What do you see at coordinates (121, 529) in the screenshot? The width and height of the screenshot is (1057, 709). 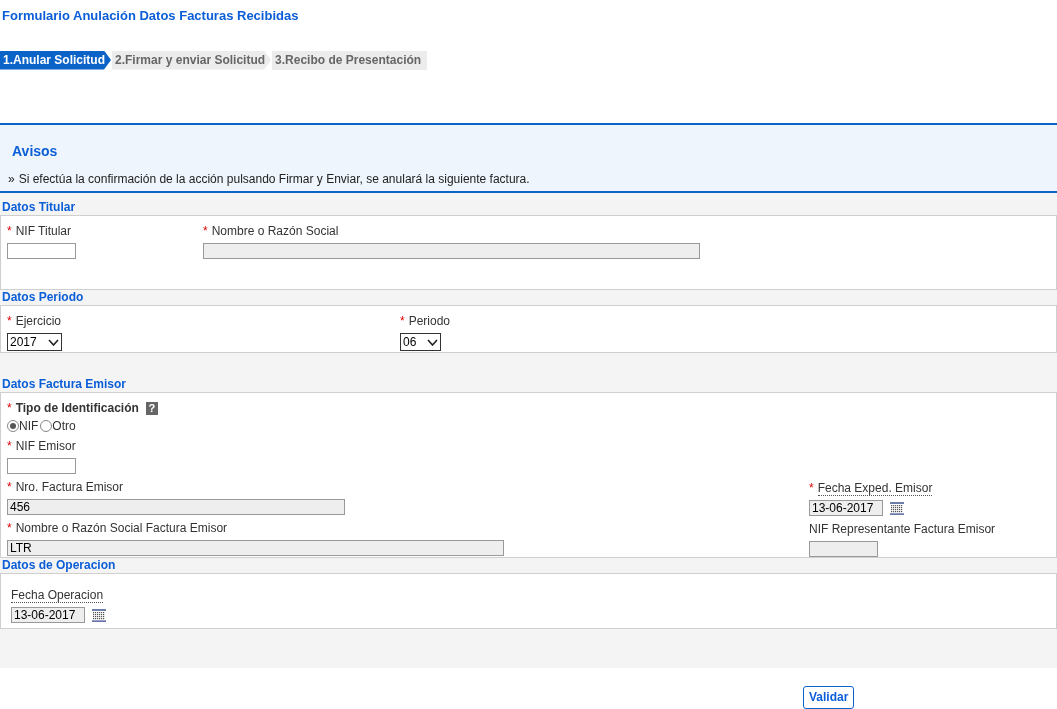 I see `field-label: Nombre o Razón Social Factura Emisor` at bounding box center [121, 529].